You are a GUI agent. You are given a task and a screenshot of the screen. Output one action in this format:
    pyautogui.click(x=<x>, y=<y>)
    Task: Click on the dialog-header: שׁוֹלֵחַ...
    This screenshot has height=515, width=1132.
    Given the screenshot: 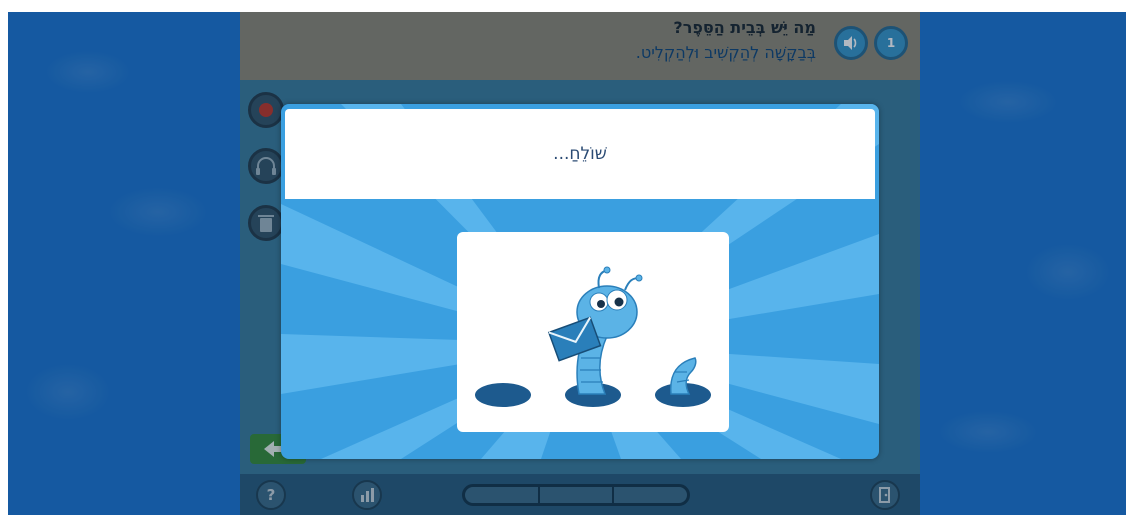 What is the action you would take?
    pyautogui.click(x=580, y=154)
    